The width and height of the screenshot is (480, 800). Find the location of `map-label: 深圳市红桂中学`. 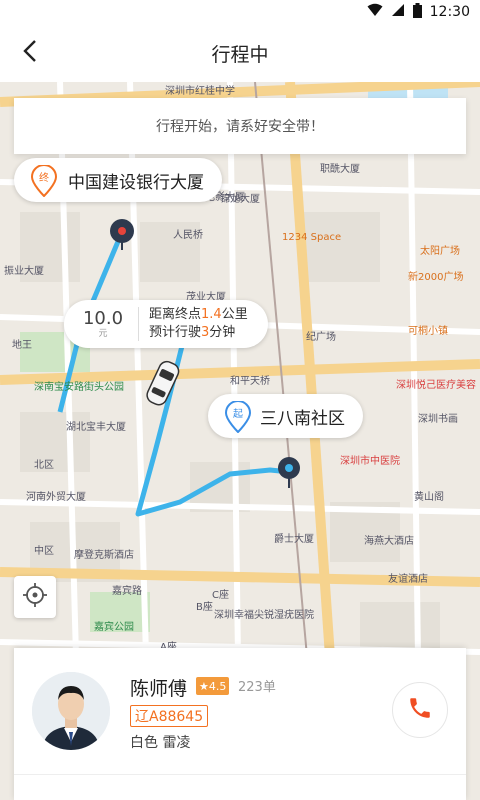

map-label: 深圳市红桂中学 is located at coordinates (200, 91).